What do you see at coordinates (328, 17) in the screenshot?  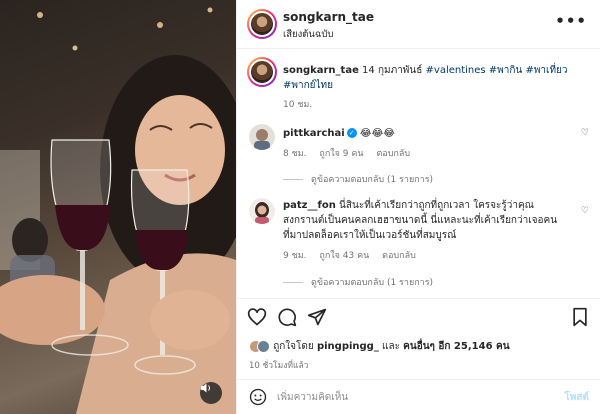 I see `author-username: songkarn_tae` at bounding box center [328, 17].